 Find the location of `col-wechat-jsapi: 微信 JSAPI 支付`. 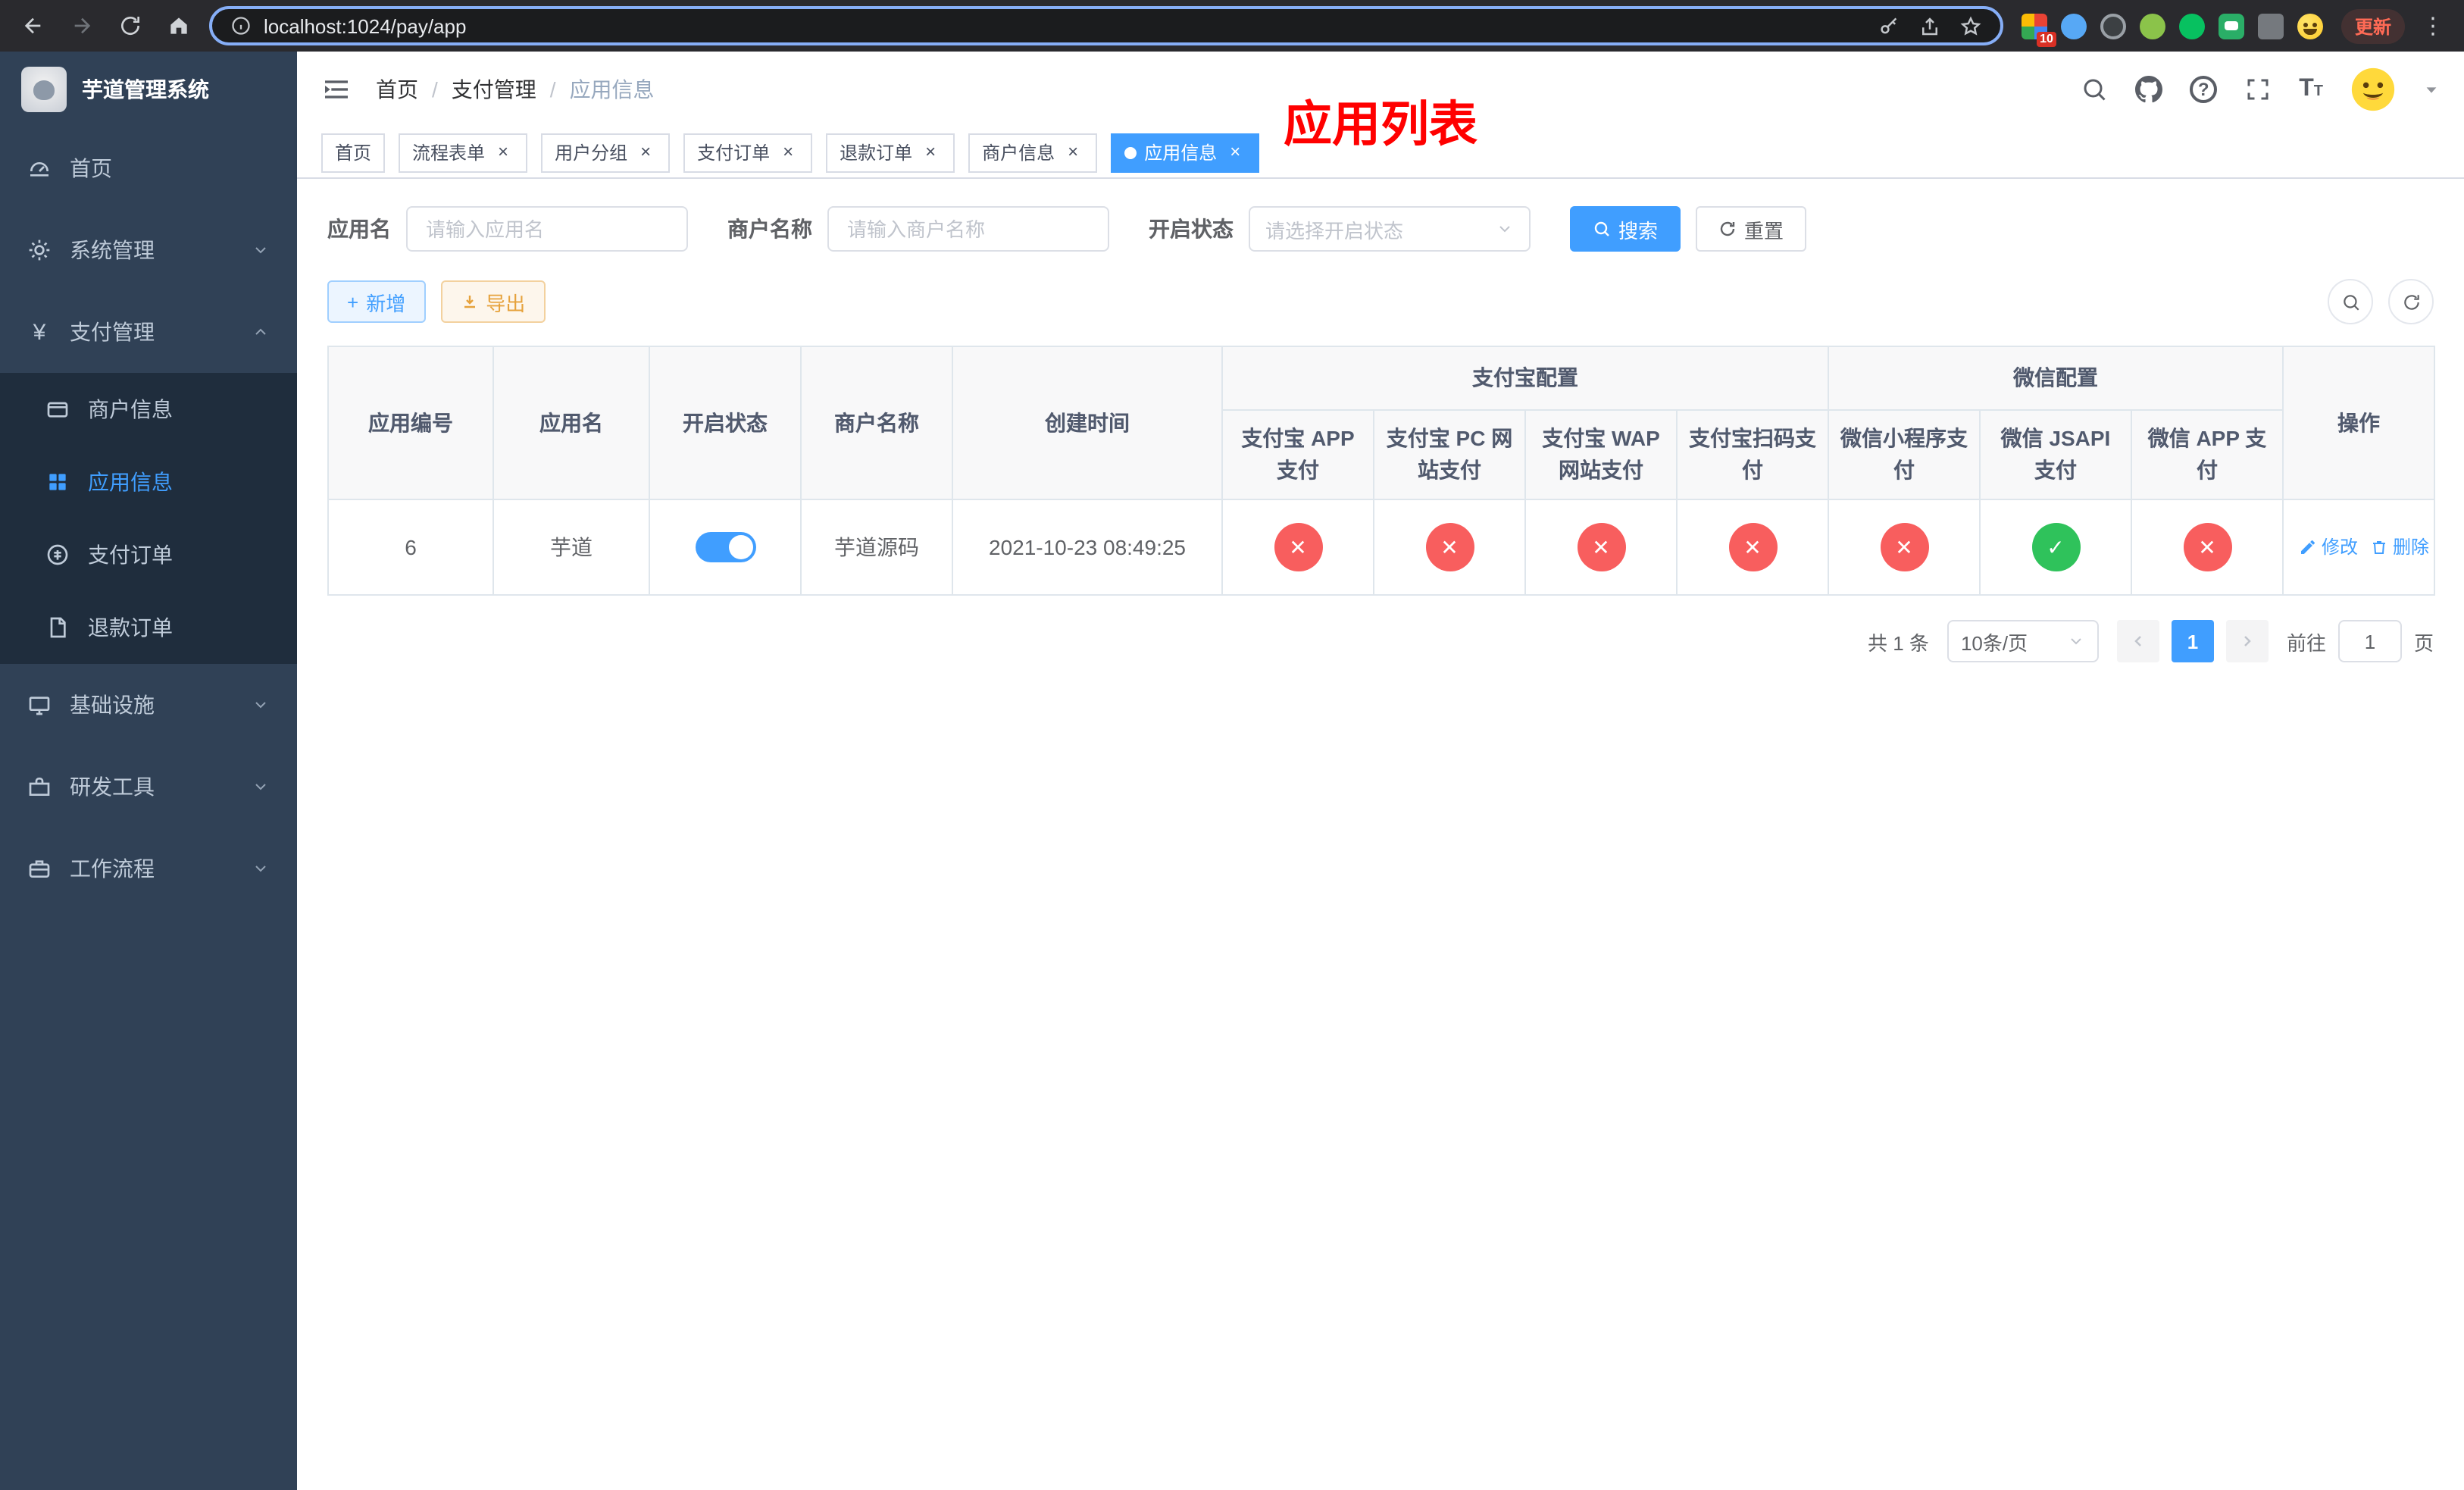

col-wechat-jsapi: 微信 JSAPI 支付 is located at coordinates (2055, 454).